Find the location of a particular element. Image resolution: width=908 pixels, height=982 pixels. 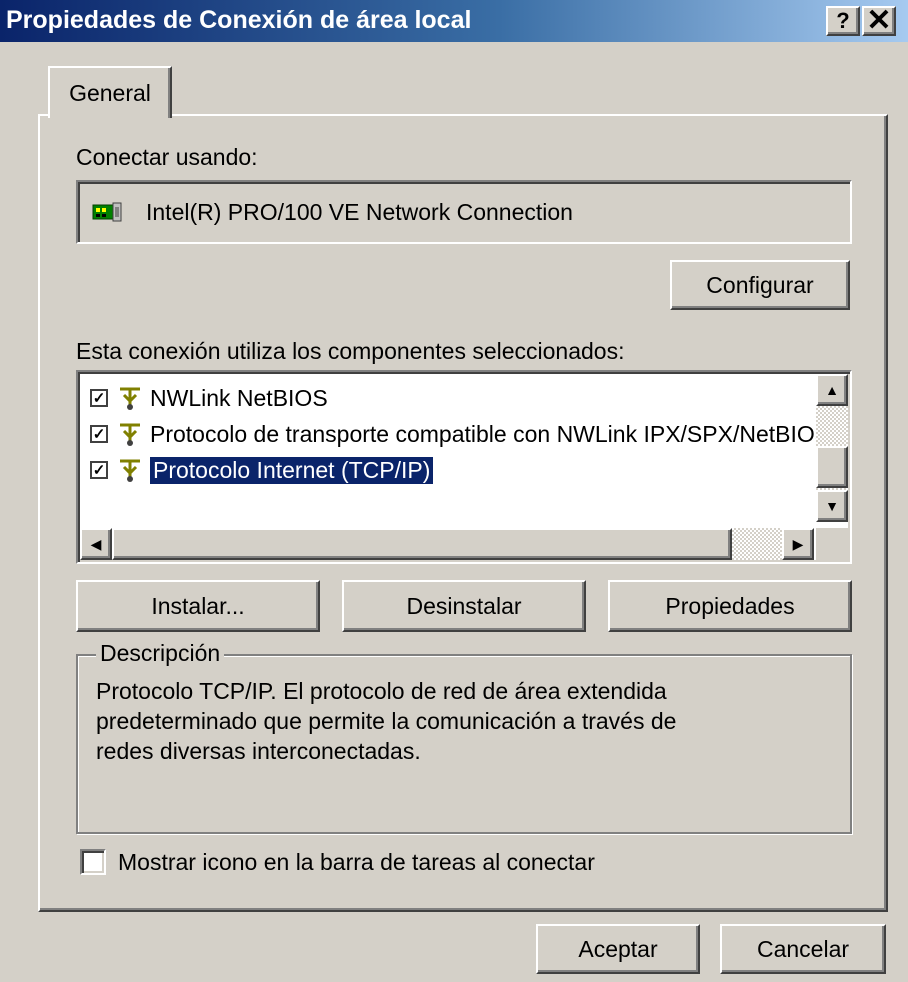

adapter-field: Intel(R) PRO/100 VE Network Connection is located at coordinates (464, 212).